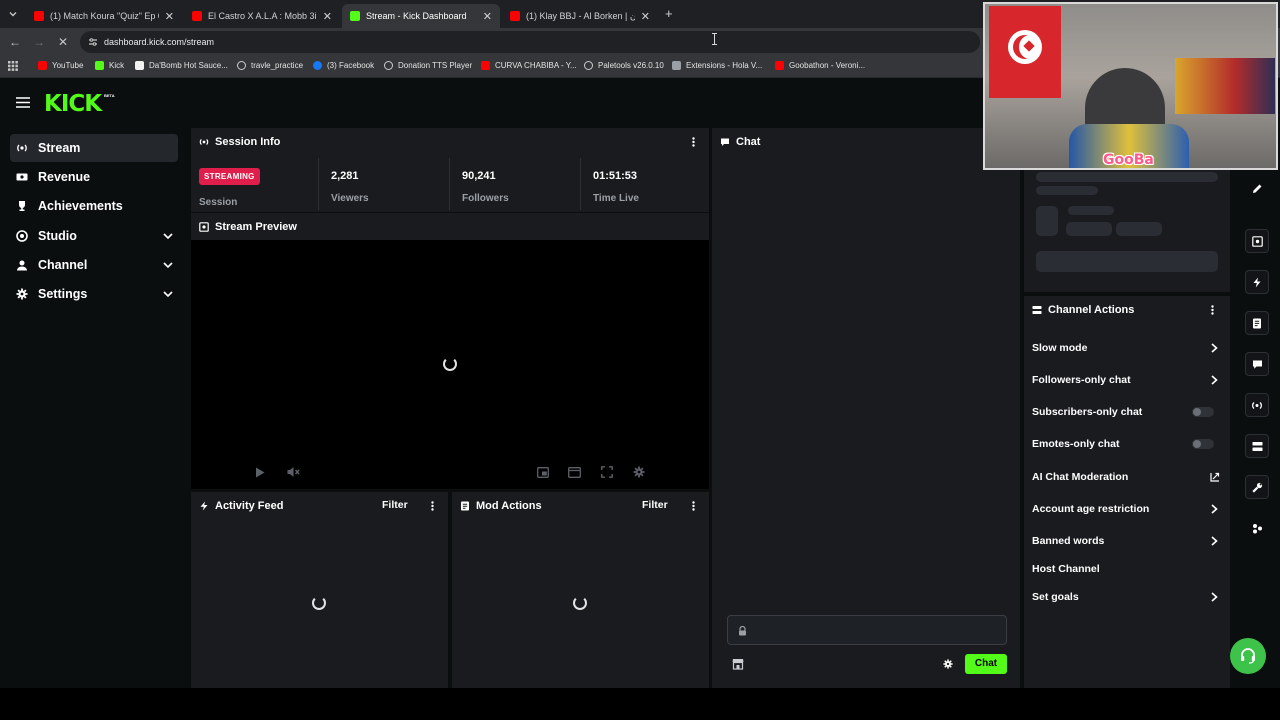 Image resolution: width=1280 pixels, height=720 pixels. Describe the element at coordinates (530, 42) in the screenshot. I see `url-input: dashboard.kick.com/stream` at that location.